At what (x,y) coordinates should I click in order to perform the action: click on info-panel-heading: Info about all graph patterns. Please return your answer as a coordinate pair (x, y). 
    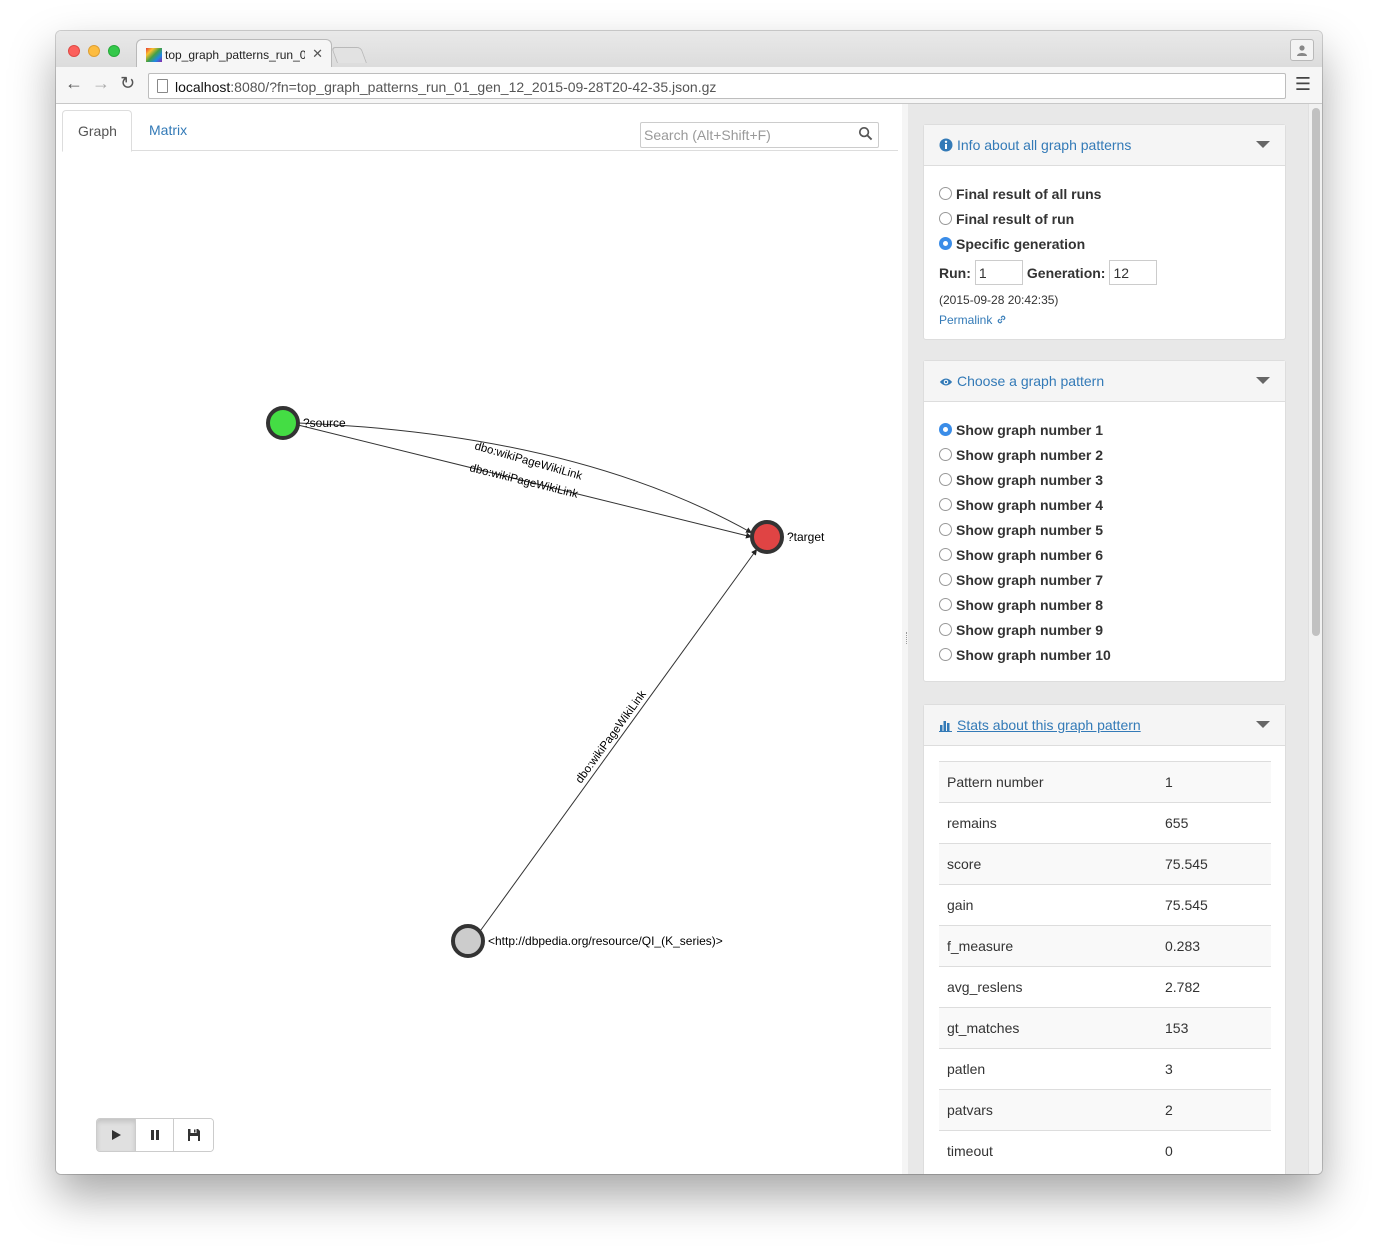
    Looking at the image, I should click on (1104, 145).